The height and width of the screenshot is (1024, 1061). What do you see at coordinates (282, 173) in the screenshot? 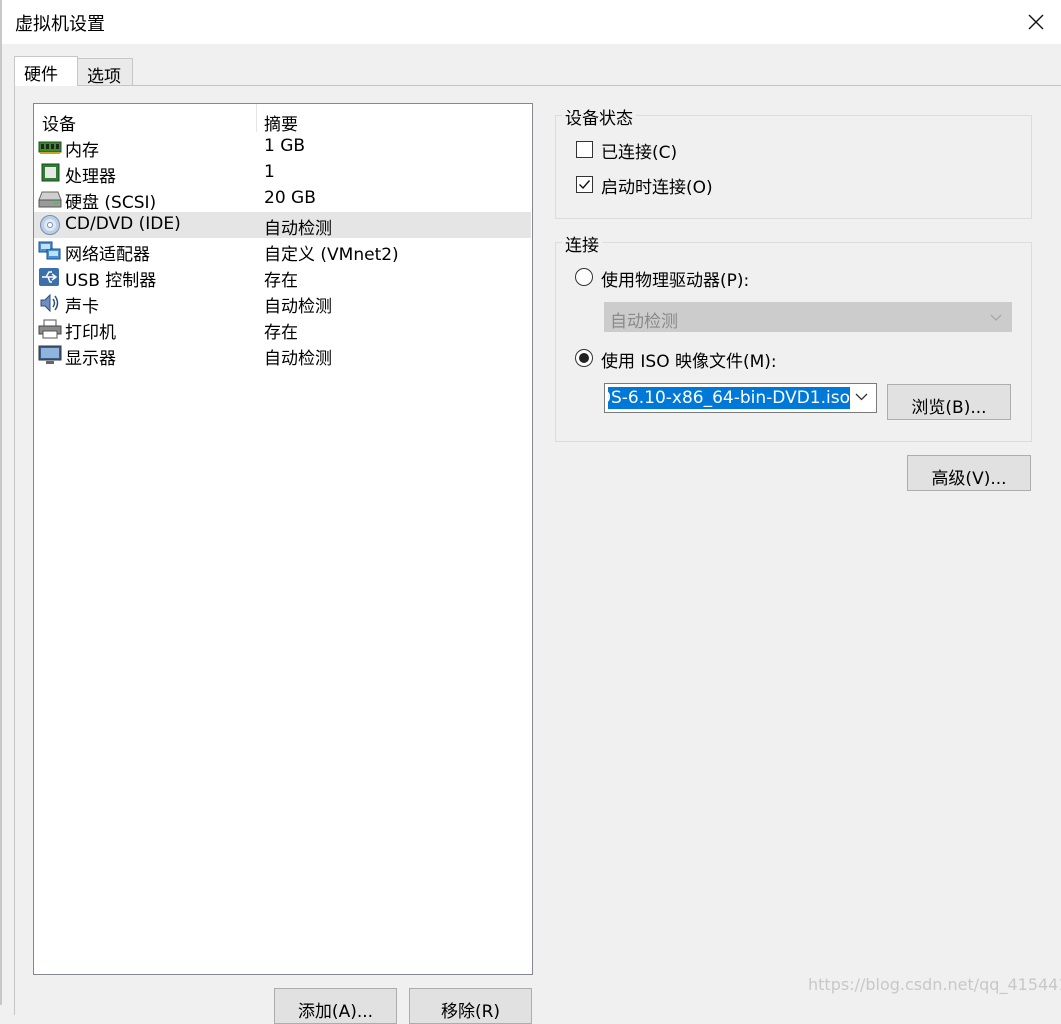
I see `device-row-processor: 处理器 1` at bounding box center [282, 173].